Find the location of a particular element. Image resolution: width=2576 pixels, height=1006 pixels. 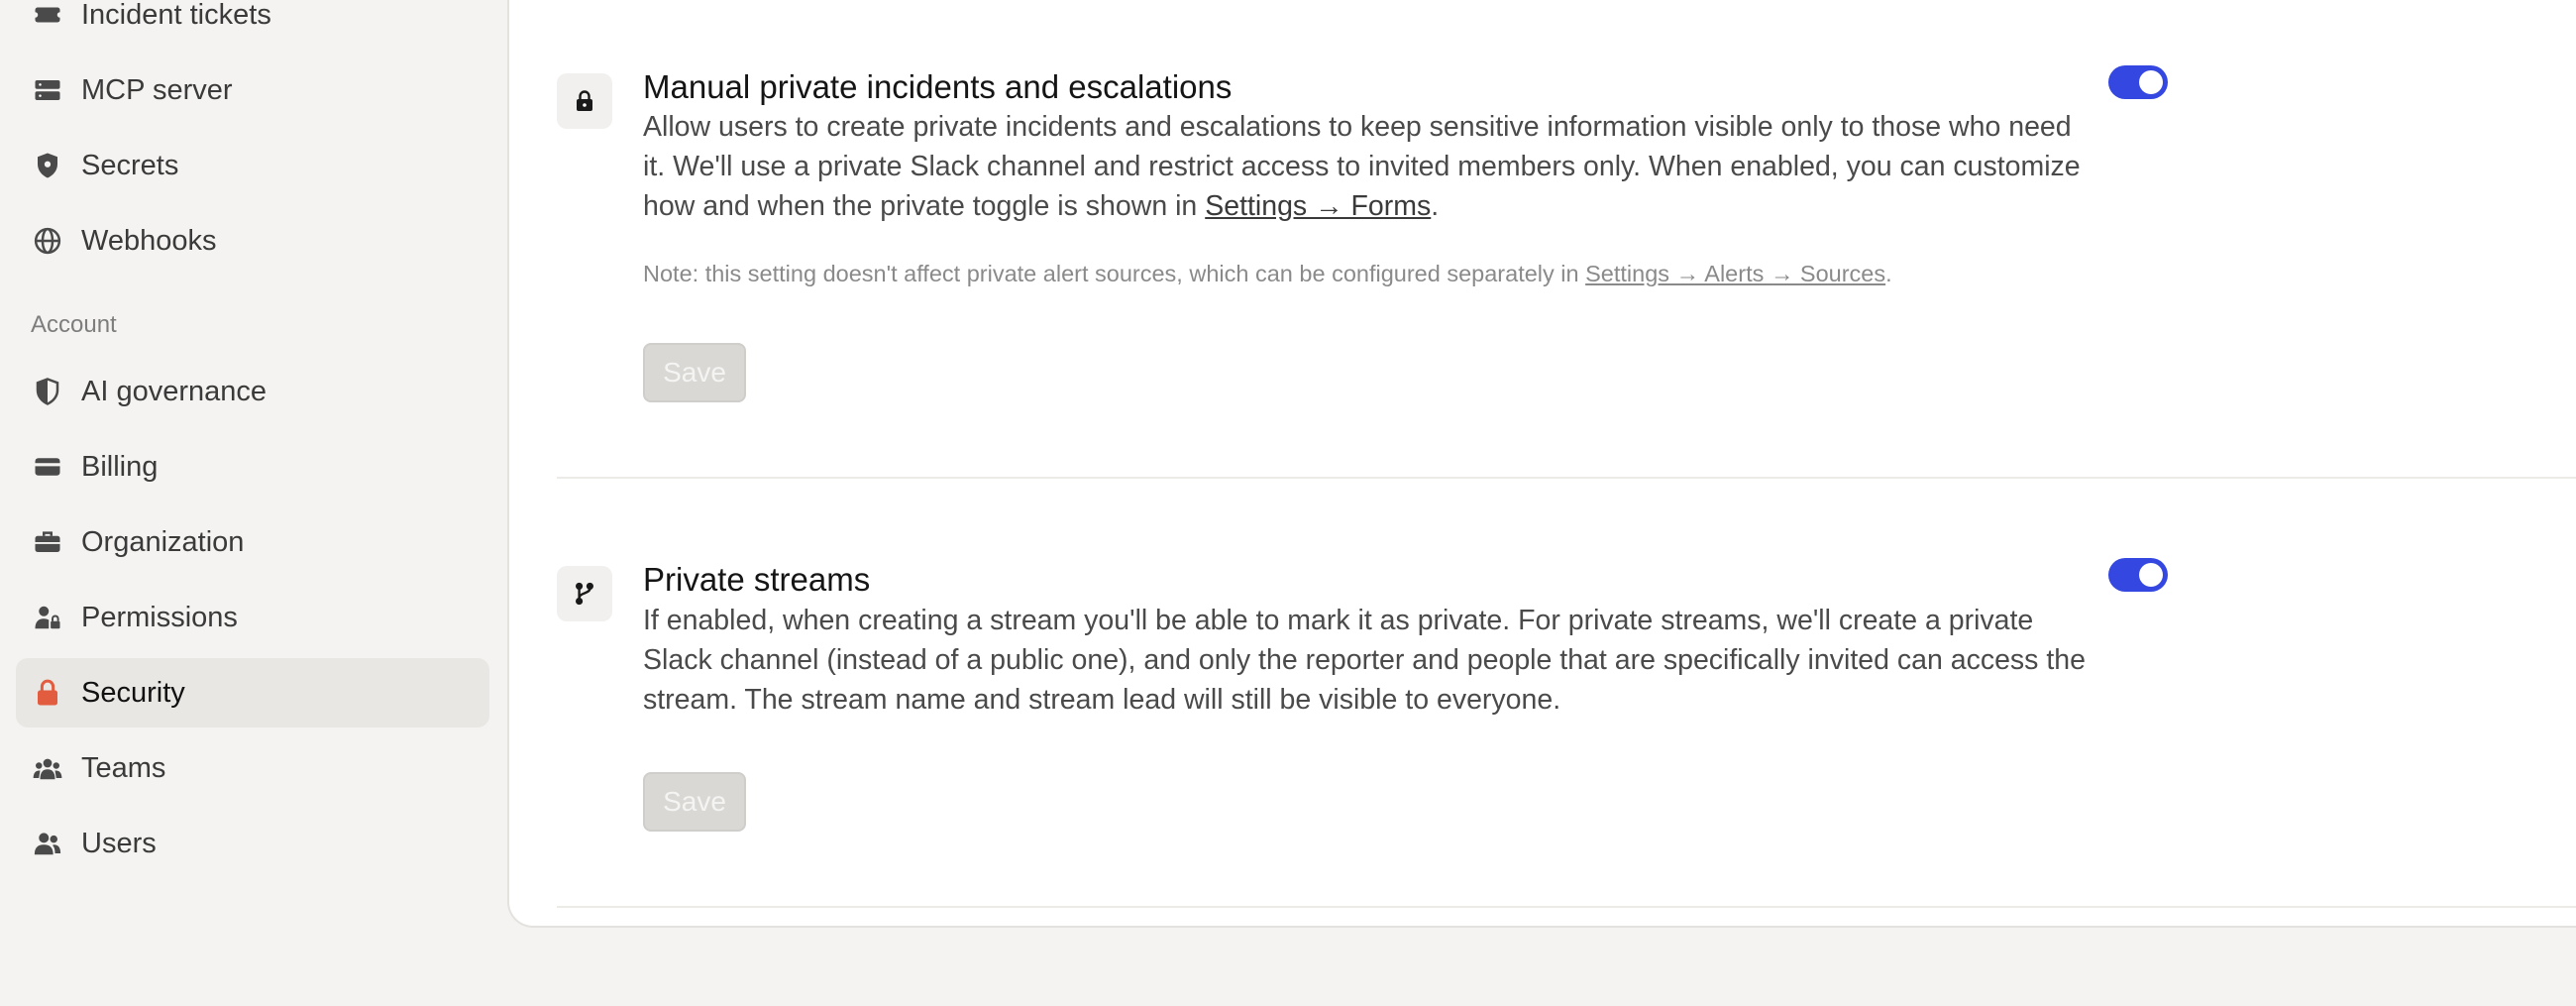

sidebar-item-ai-governance: AI governance is located at coordinates (252, 391).